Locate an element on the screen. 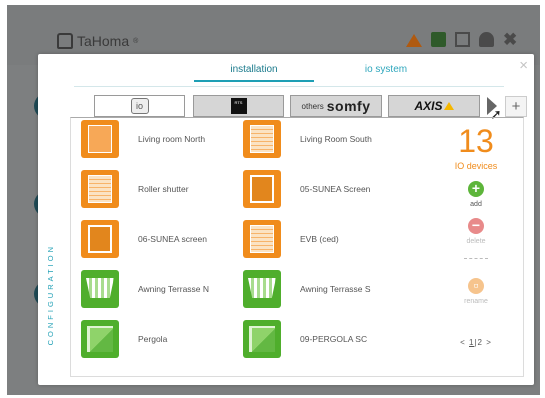 The image size is (545, 398). user-icon is located at coordinates (486, 39).